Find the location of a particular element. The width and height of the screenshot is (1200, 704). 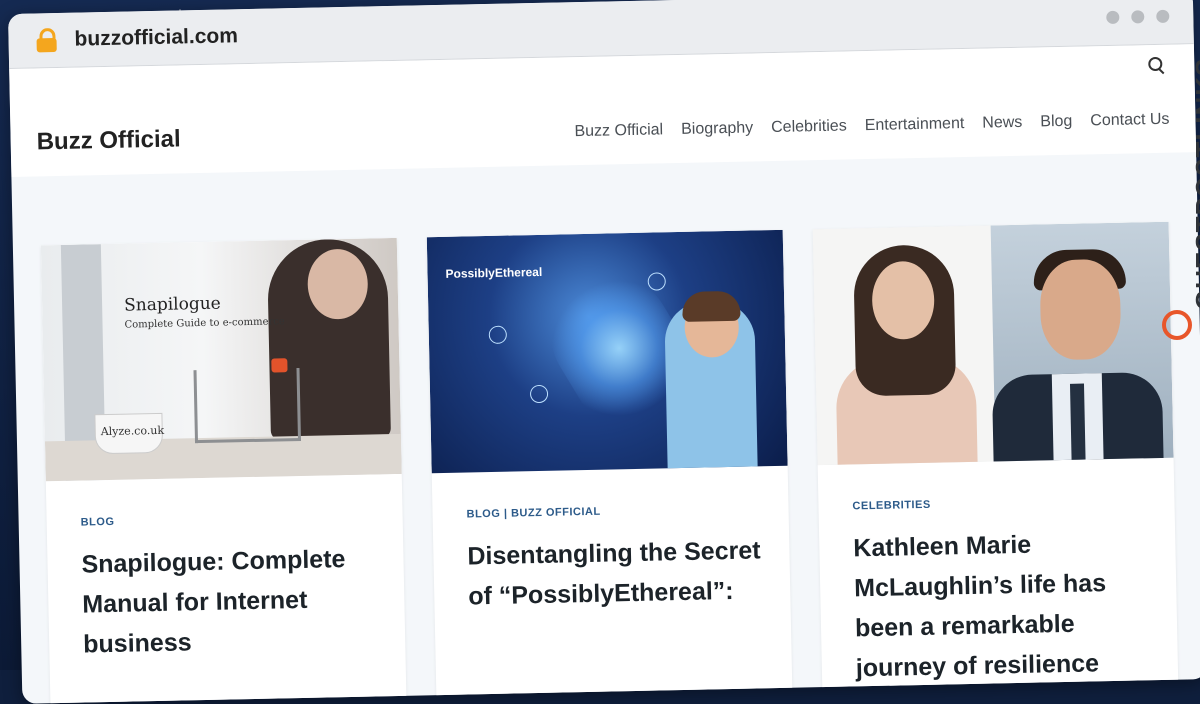

shopping-cart-icon is located at coordinates (247, 405).